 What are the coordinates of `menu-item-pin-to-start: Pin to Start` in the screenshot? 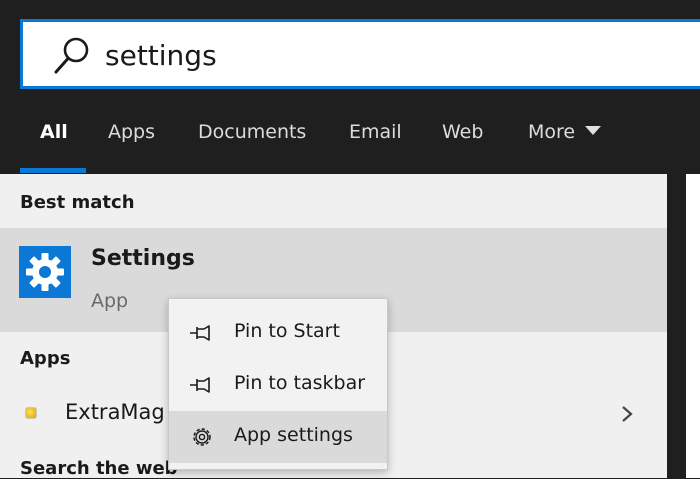 It's located at (278, 333).